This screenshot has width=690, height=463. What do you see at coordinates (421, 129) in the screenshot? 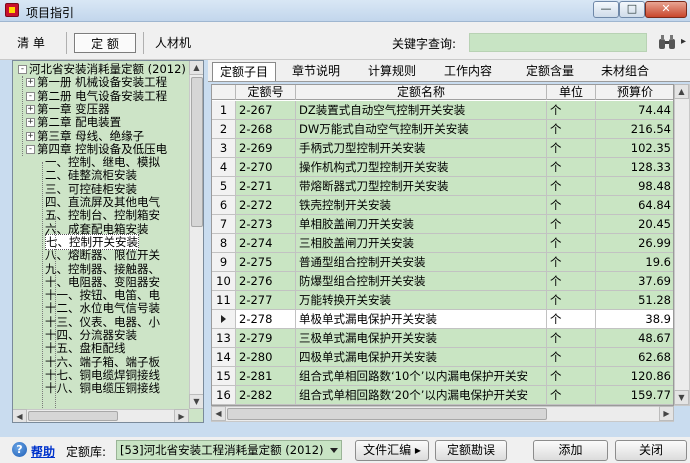
I see `quota-name-cell: DW万能式自动空气控制开关安装` at bounding box center [421, 129].